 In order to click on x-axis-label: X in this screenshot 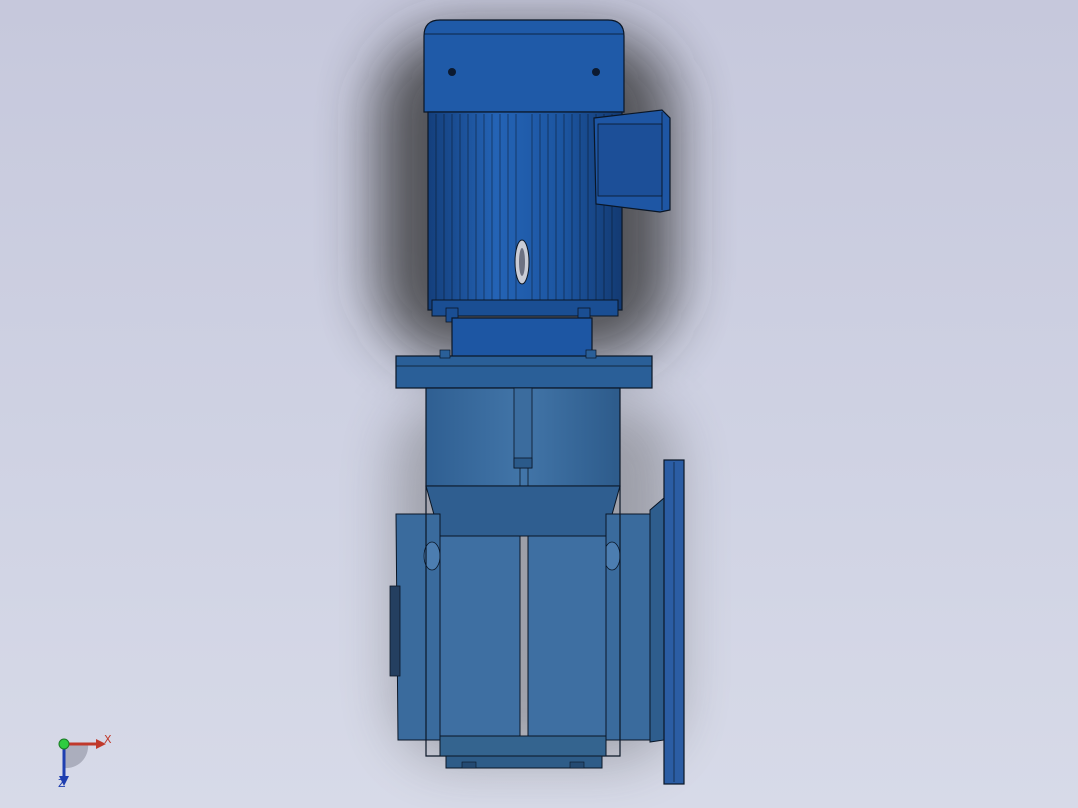, I will do `click(108, 739)`.